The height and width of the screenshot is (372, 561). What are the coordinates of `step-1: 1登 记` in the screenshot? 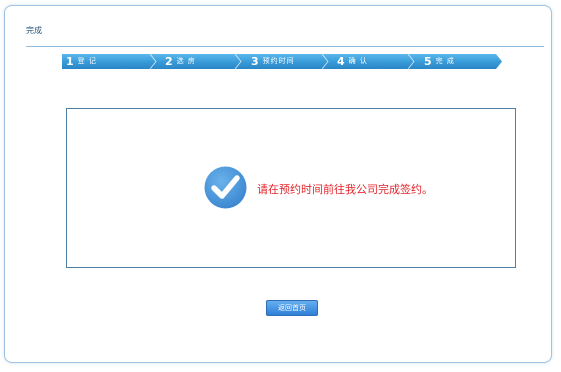 It's located at (81, 61).